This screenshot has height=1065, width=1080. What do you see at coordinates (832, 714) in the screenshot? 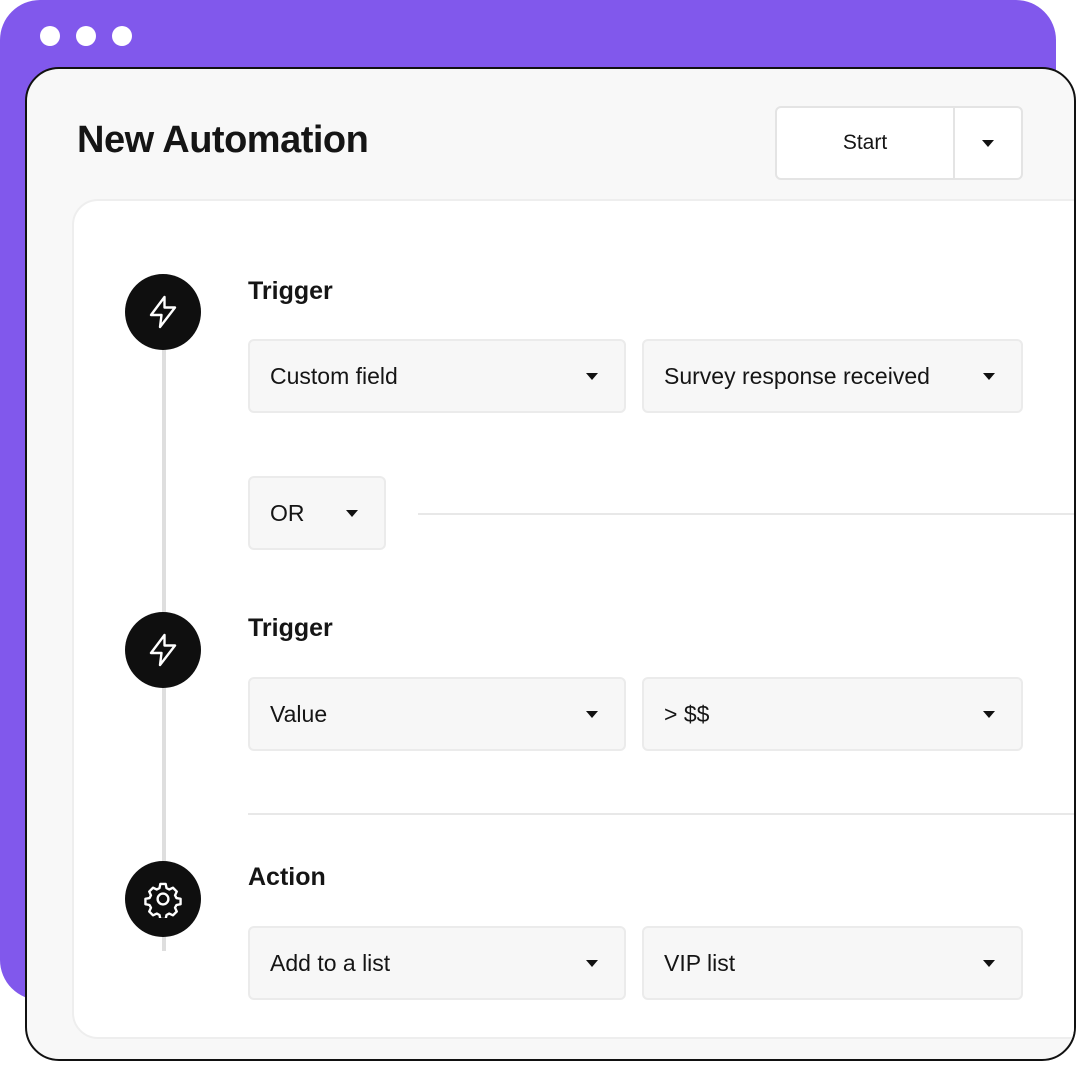
I see `trigger-2-condition-select: > $$` at bounding box center [832, 714].